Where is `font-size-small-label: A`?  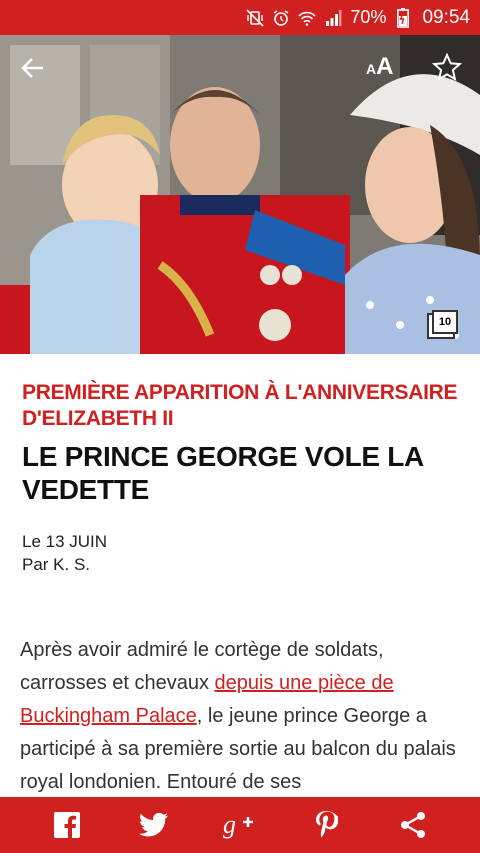
font-size-small-label: A is located at coordinates (371, 69).